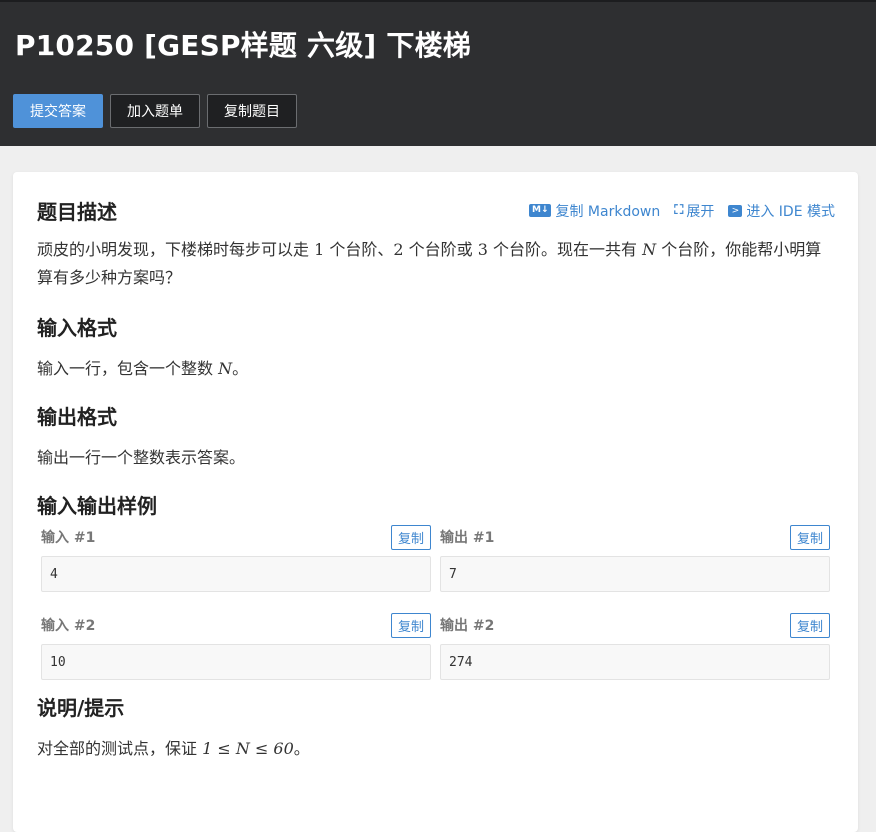 Image resolution: width=876 pixels, height=832 pixels. I want to click on sample-input-1: 输入 #1 复制 4, so click(236, 558).